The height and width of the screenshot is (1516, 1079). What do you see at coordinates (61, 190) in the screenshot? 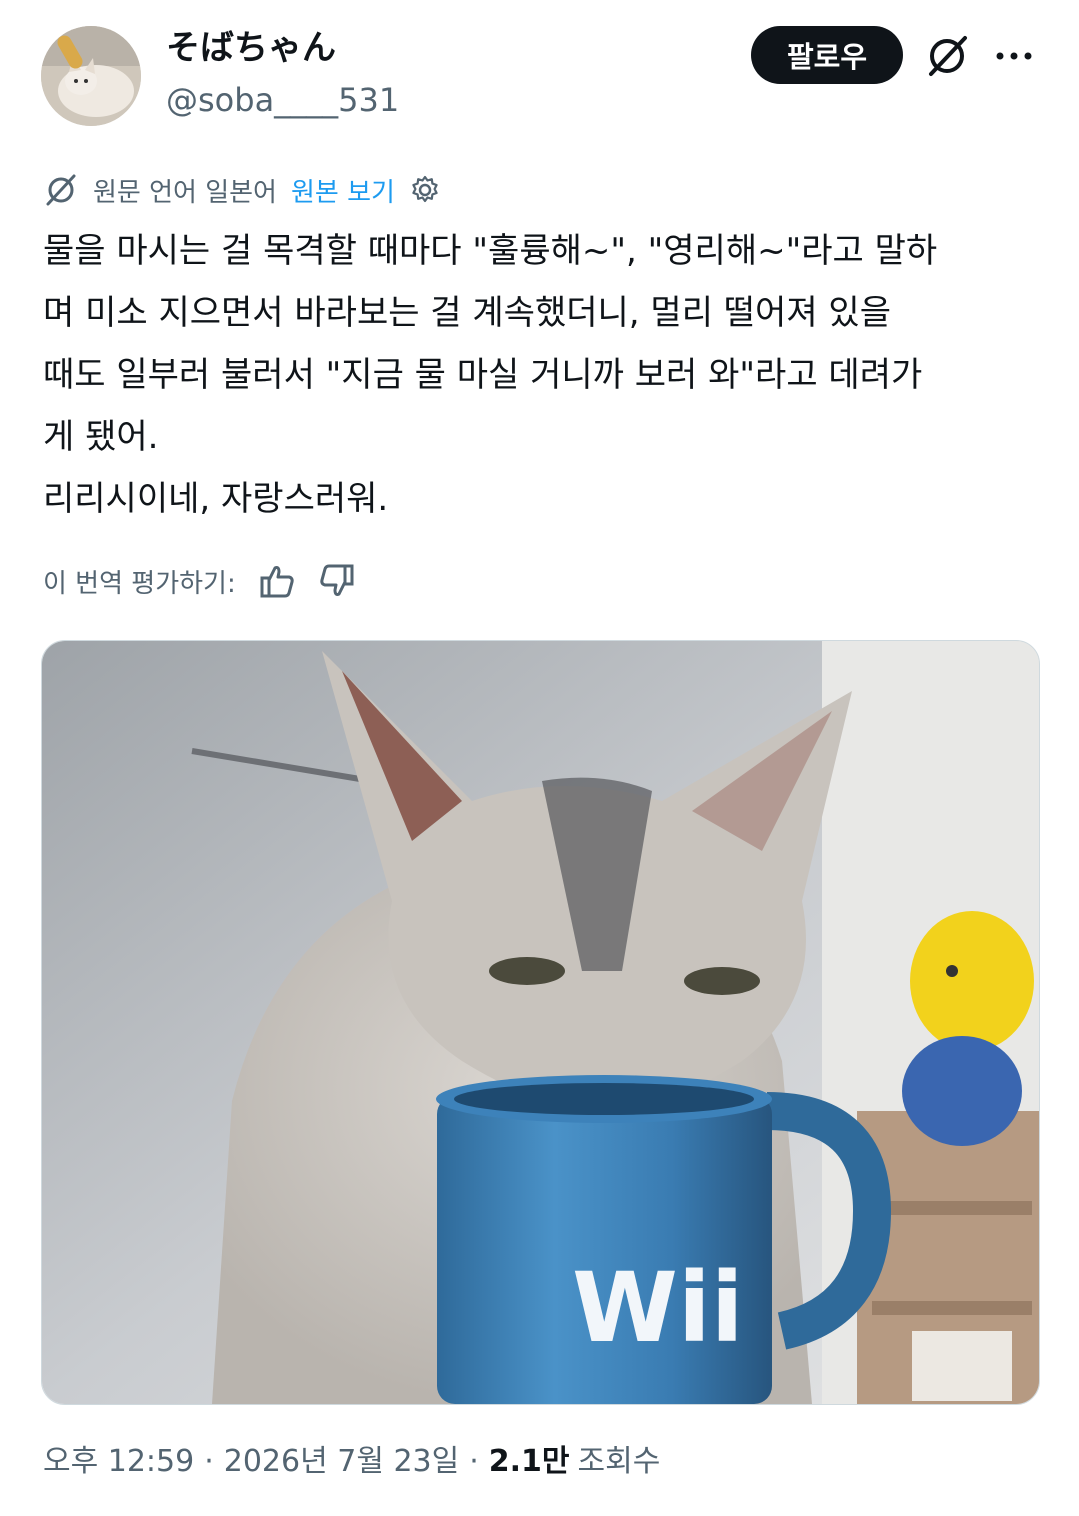
I see `translate-grok-icon` at bounding box center [61, 190].